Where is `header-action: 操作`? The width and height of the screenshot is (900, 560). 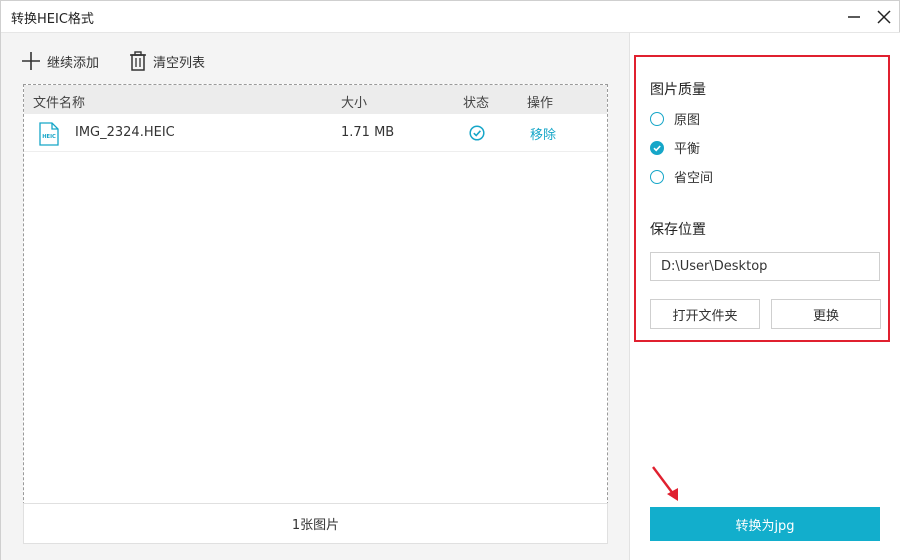
header-action: 操作 is located at coordinates (540, 103).